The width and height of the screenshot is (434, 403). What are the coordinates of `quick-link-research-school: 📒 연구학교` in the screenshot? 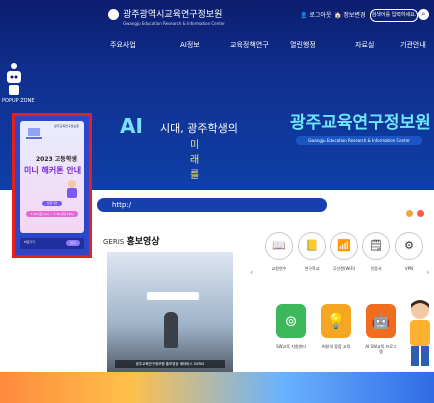 It's located at (312, 252).